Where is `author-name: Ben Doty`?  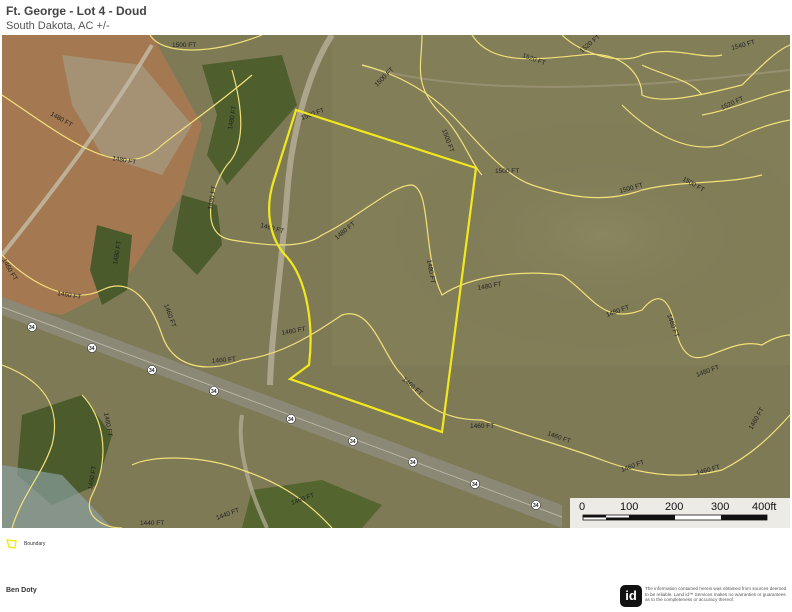
author-name: Ben Doty is located at coordinates (21, 590).